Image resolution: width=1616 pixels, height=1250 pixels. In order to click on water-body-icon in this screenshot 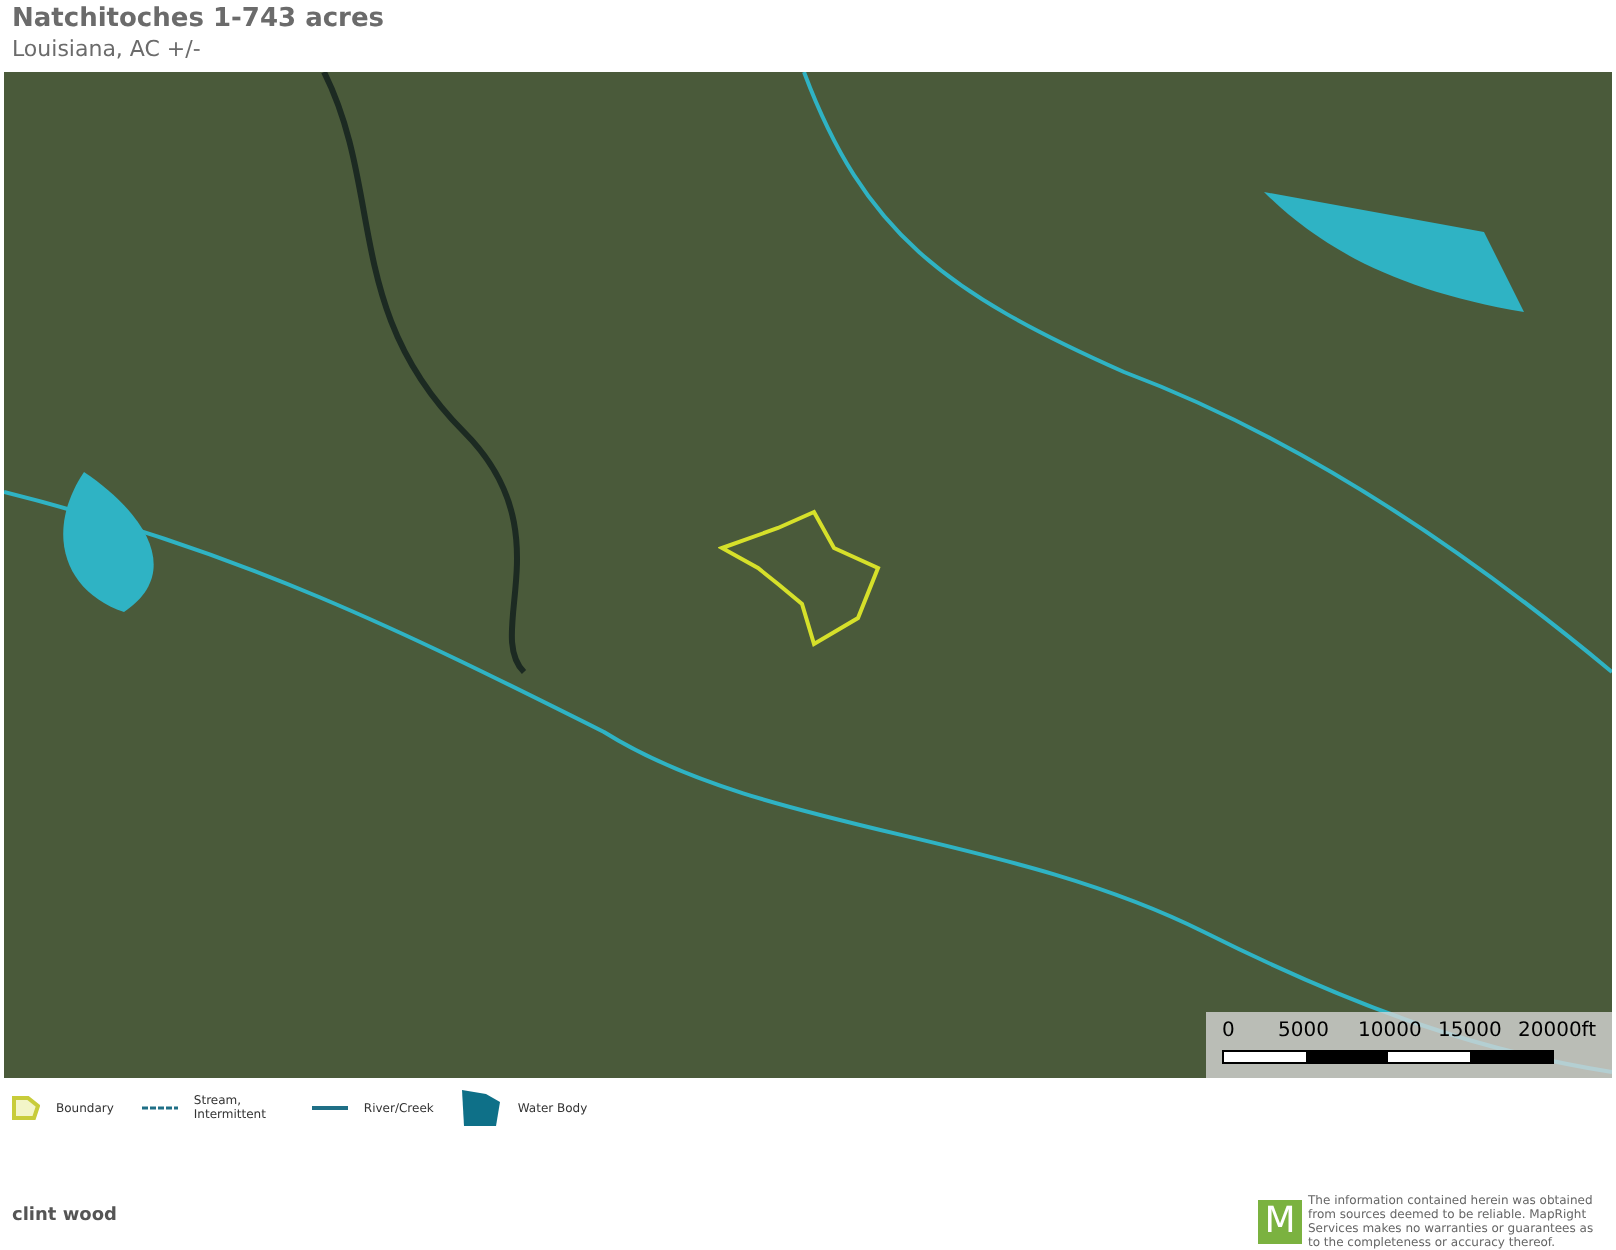, I will do `click(481, 1108)`.